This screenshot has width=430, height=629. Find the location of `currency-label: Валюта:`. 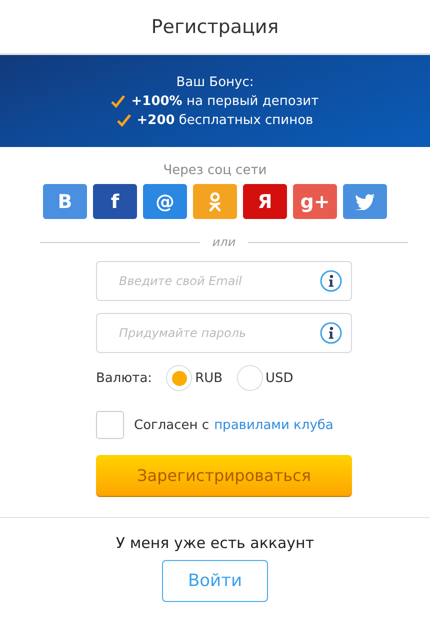

currency-label: Валюта: is located at coordinates (124, 378).